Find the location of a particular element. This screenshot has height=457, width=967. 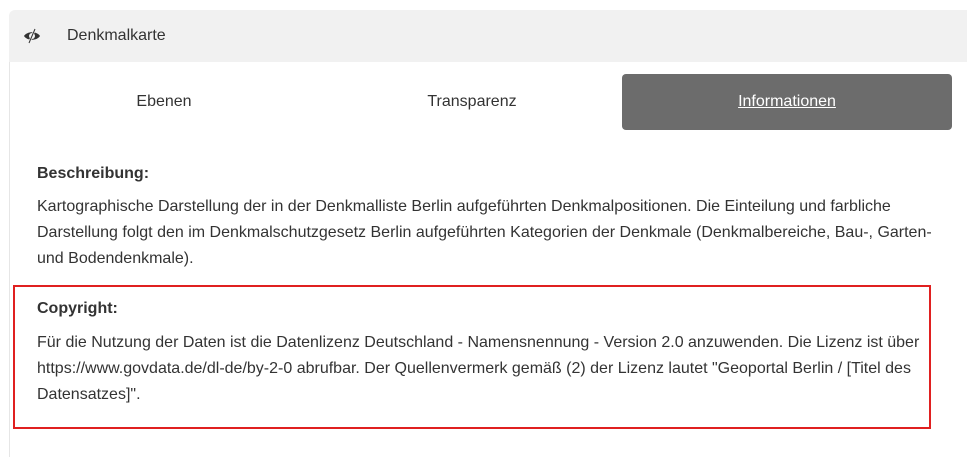

tab-bar: Ebenen Transparenz Informationen is located at coordinates (479, 102).